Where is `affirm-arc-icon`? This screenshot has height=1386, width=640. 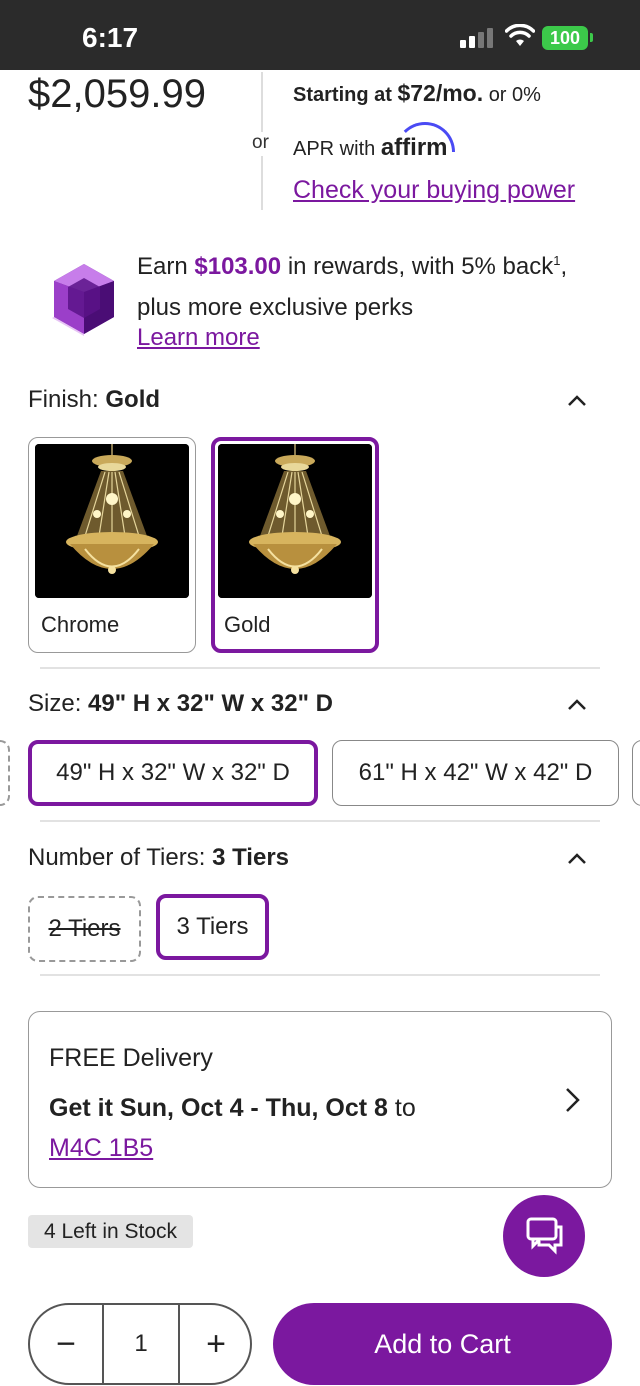 affirm-arc-icon is located at coordinates (424, 137).